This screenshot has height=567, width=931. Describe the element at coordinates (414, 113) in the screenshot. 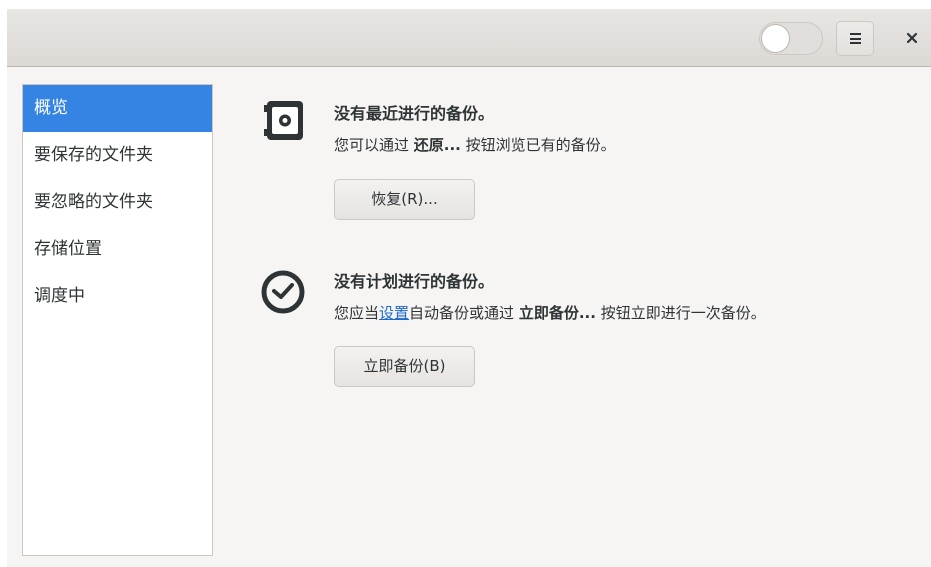

I see `restore-title: 没有最近进行的备份。` at that location.